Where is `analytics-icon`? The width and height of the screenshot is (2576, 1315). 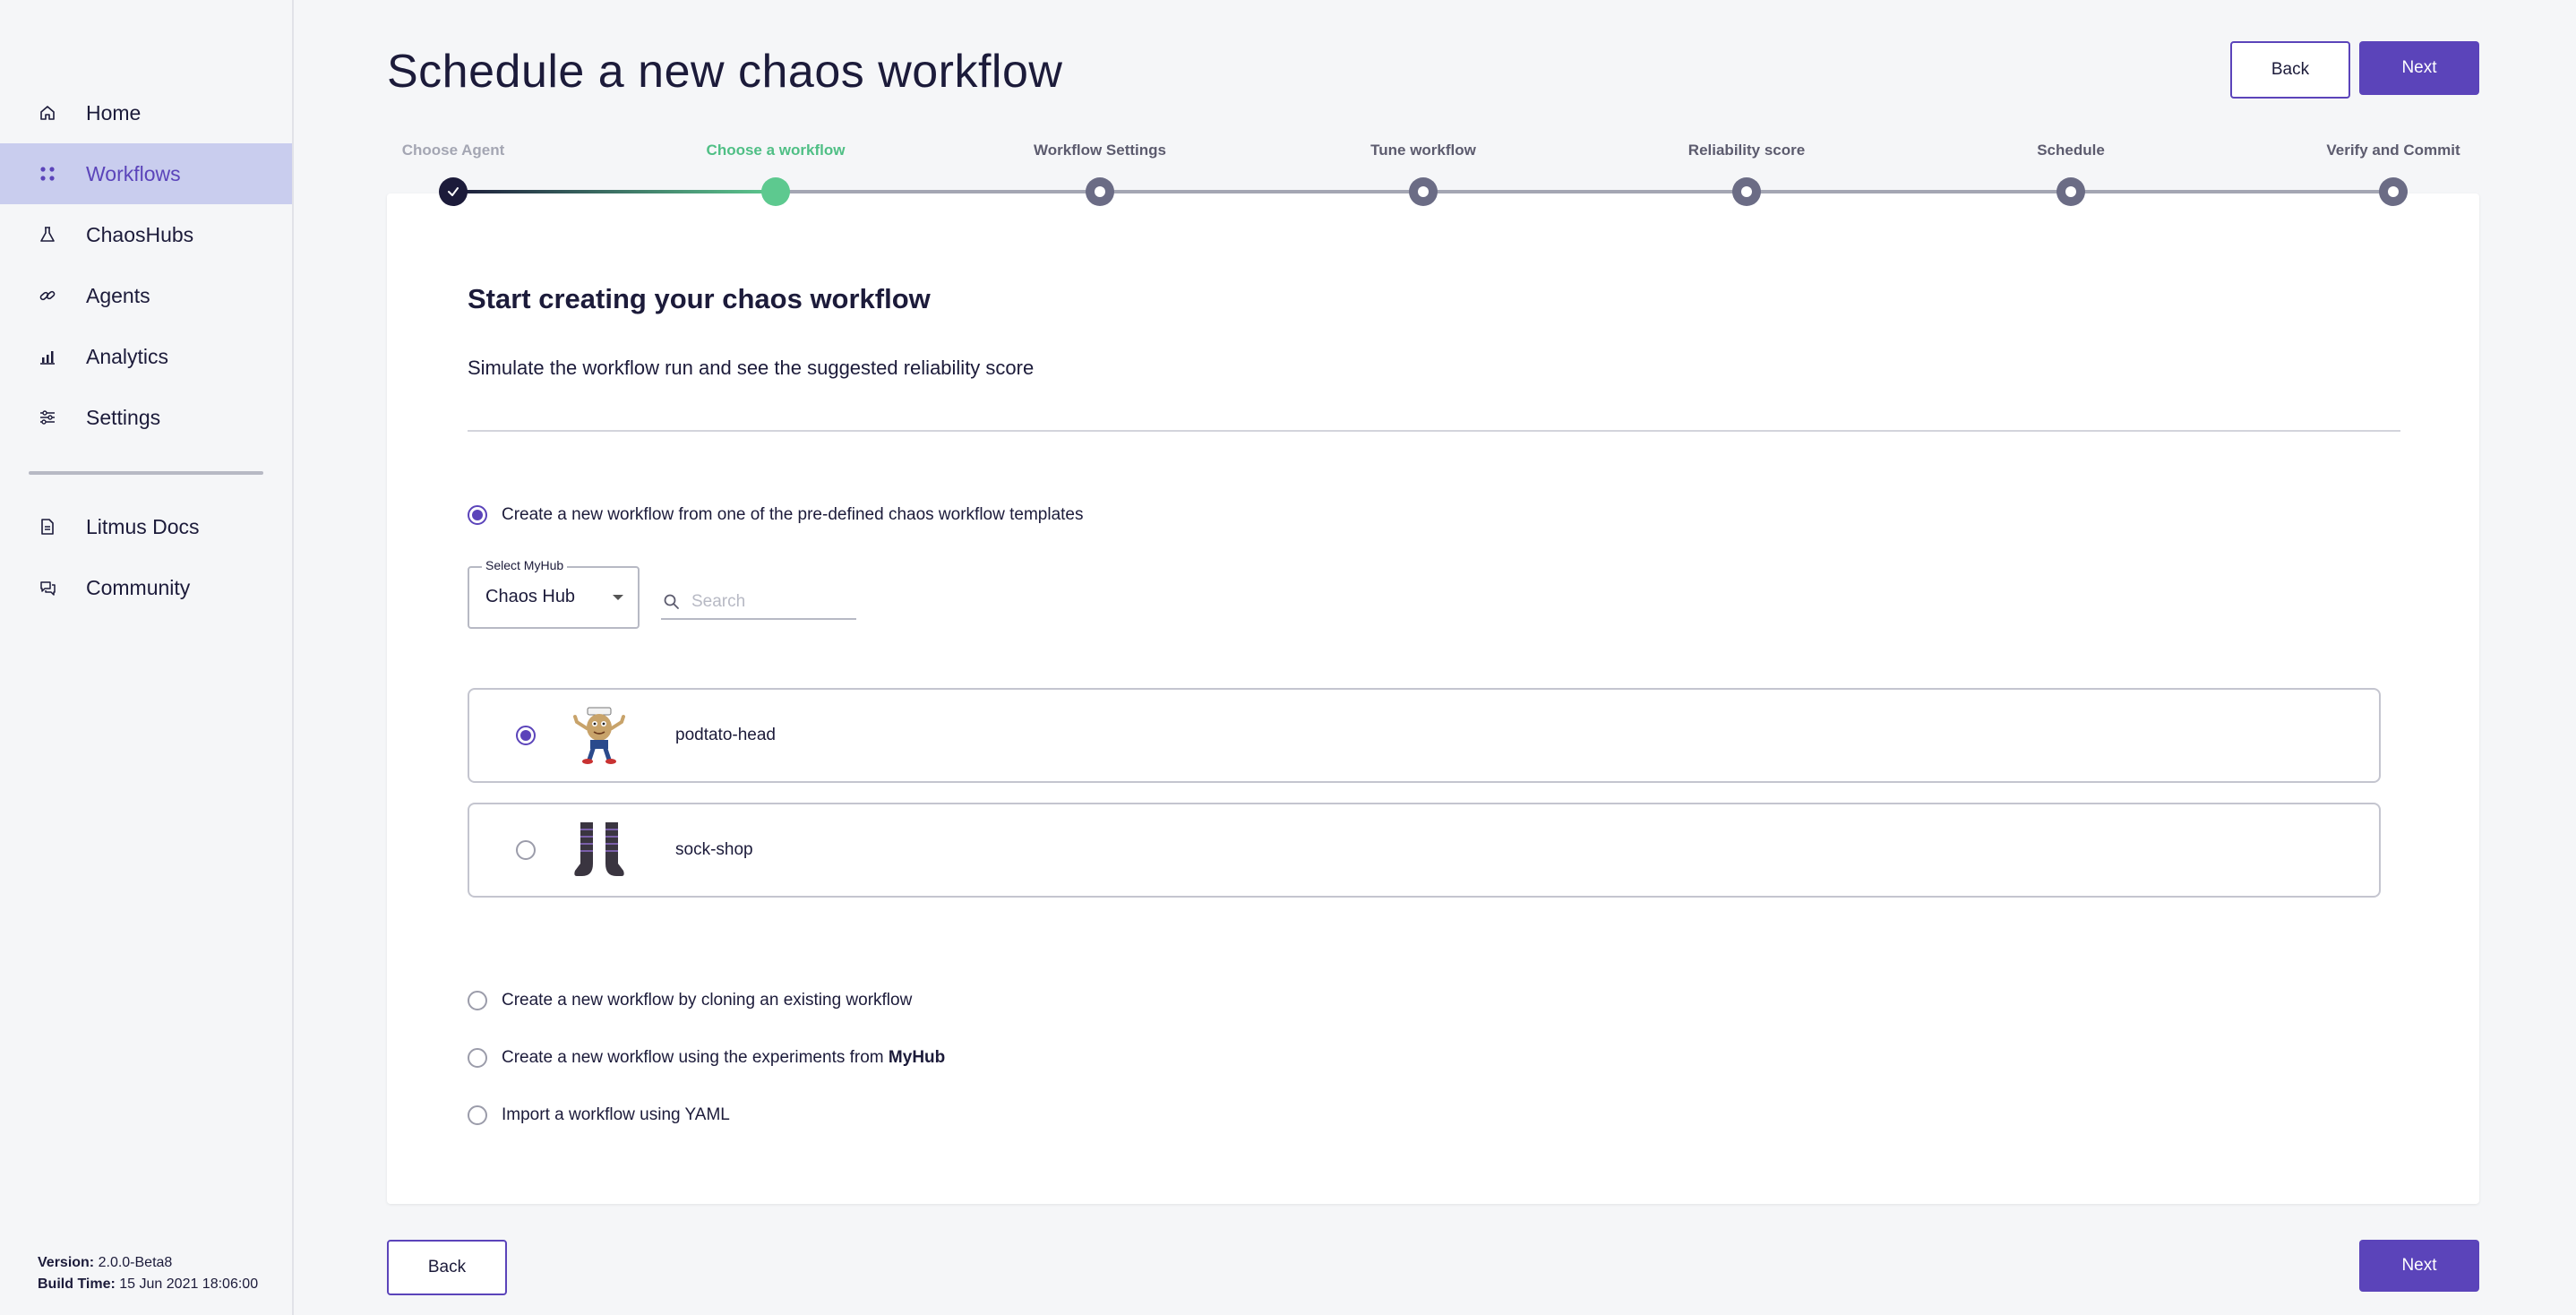
analytics-icon is located at coordinates (47, 356).